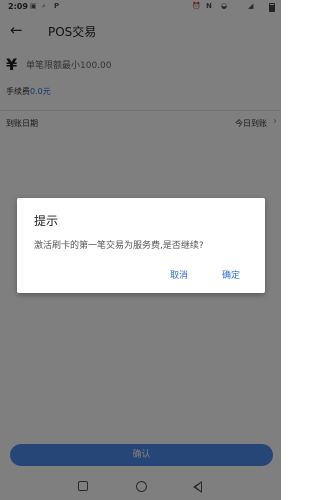  I want to click on dialog-message: 激活刷卡的第一笔交易为服务费,是否继续?, so click(119, 246).